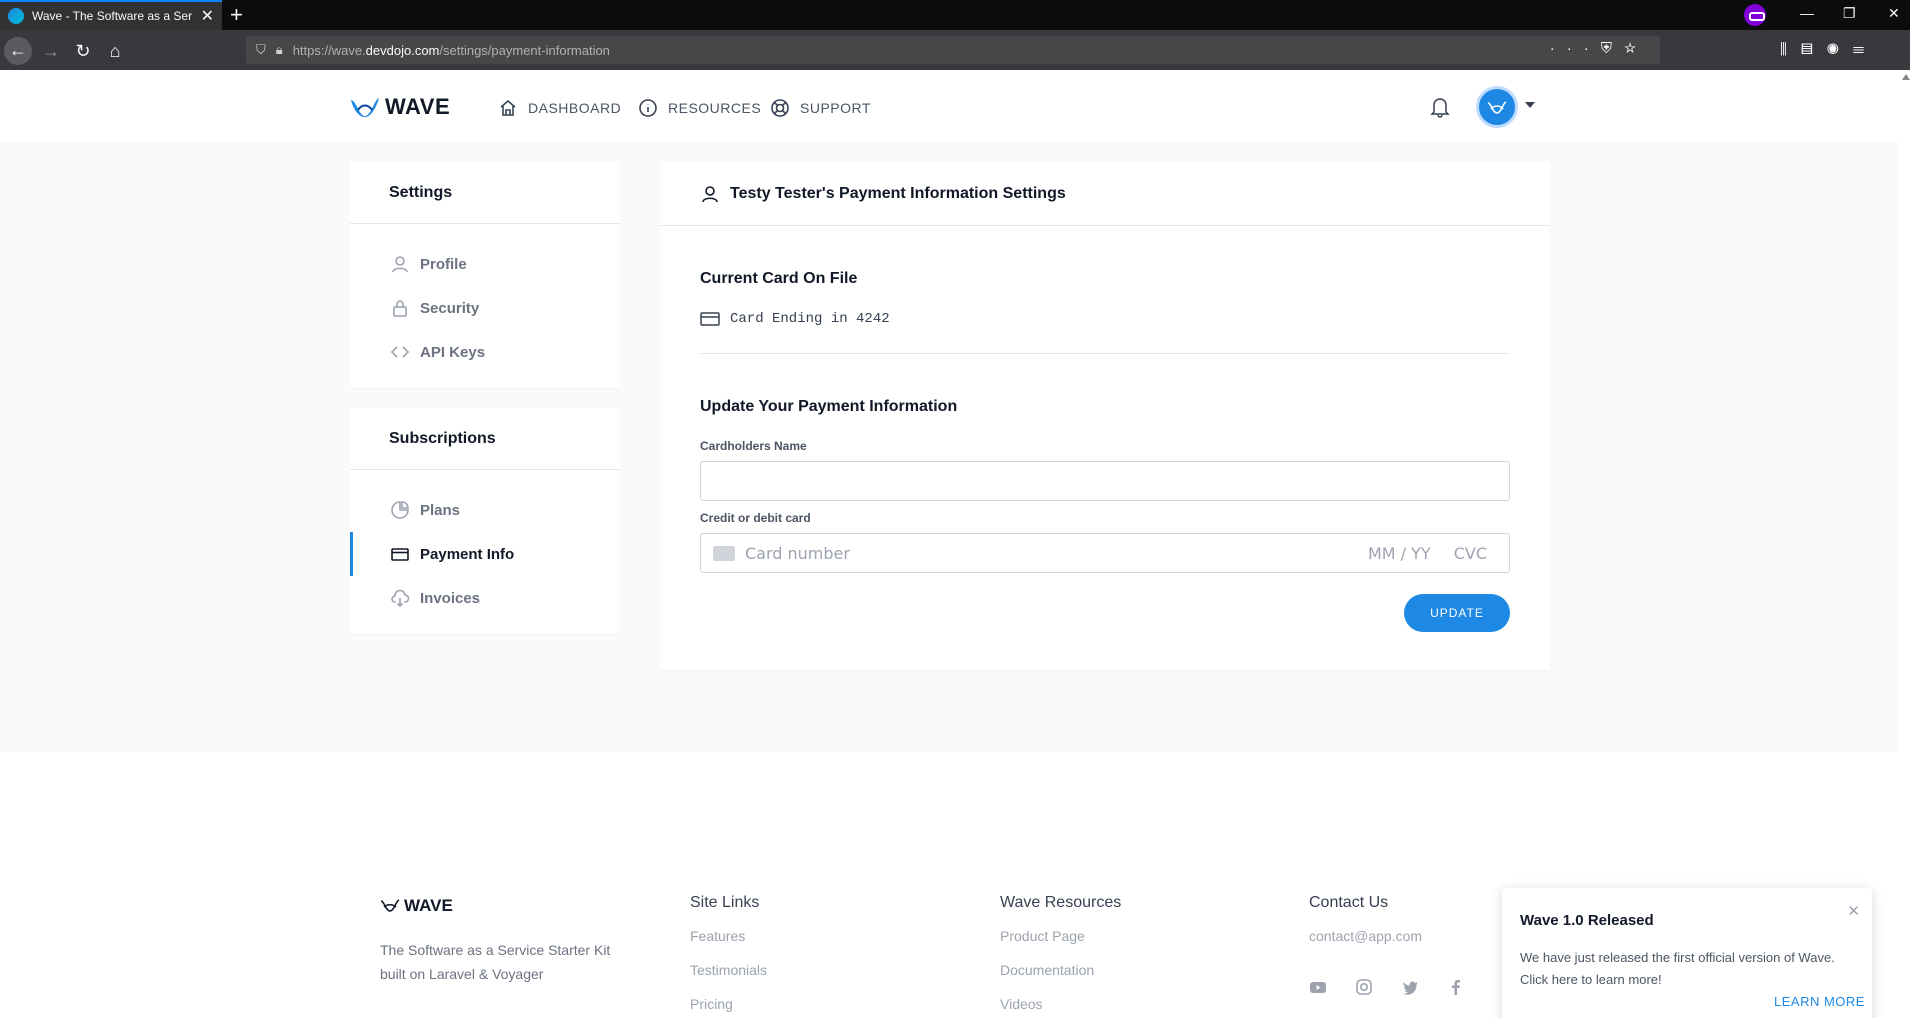 The width and height of the screenshot is (1910, 1018). Describe the element at coordinates (83, 51) in the screenshot. I see `reload-button: ↻` at that location.